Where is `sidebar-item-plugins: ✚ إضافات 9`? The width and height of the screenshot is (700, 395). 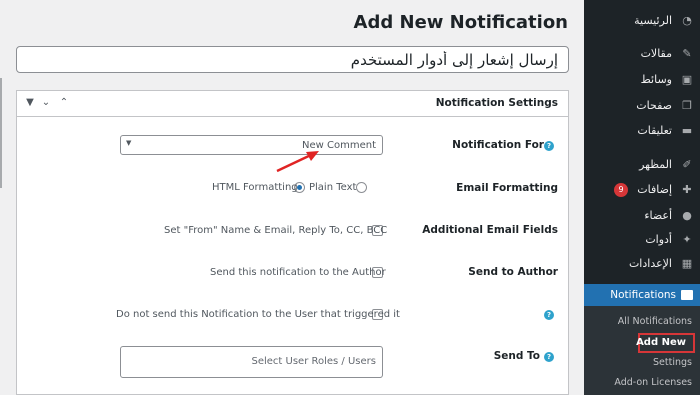
sidebar-item-plugins: ✚ إضافات 9 is located at coordinates (642, 191).